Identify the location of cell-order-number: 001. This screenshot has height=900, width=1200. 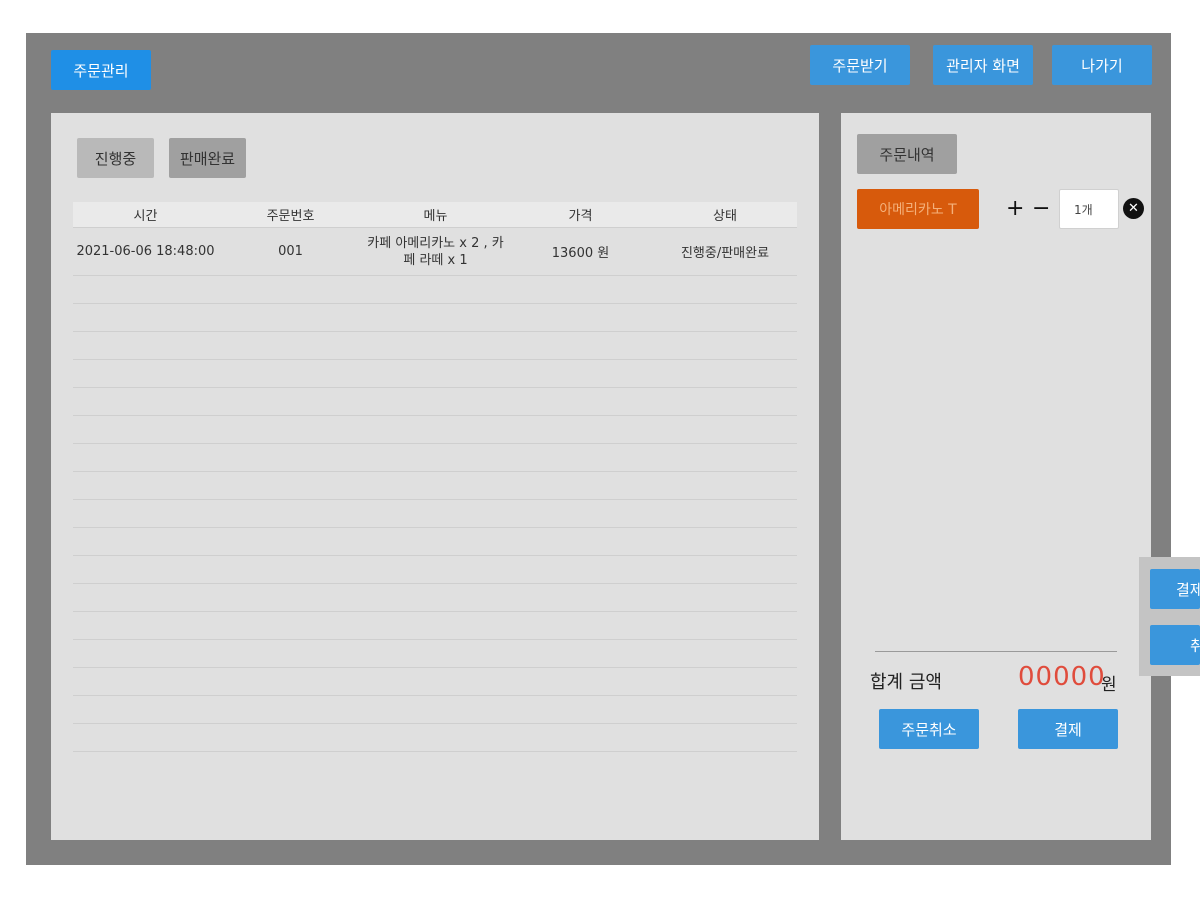
(290, 251).